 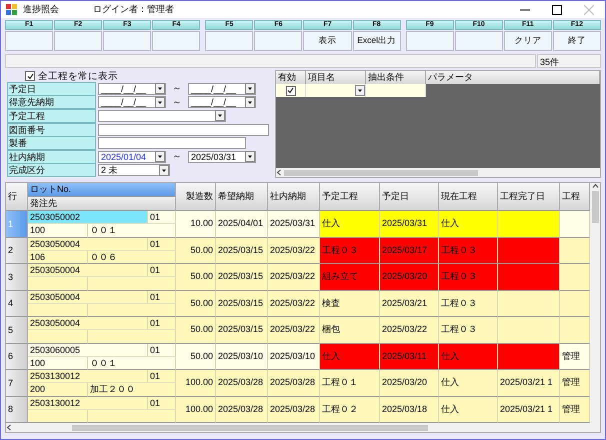 I want to click on table-cell: 10.00, so click(x=196, y=224).